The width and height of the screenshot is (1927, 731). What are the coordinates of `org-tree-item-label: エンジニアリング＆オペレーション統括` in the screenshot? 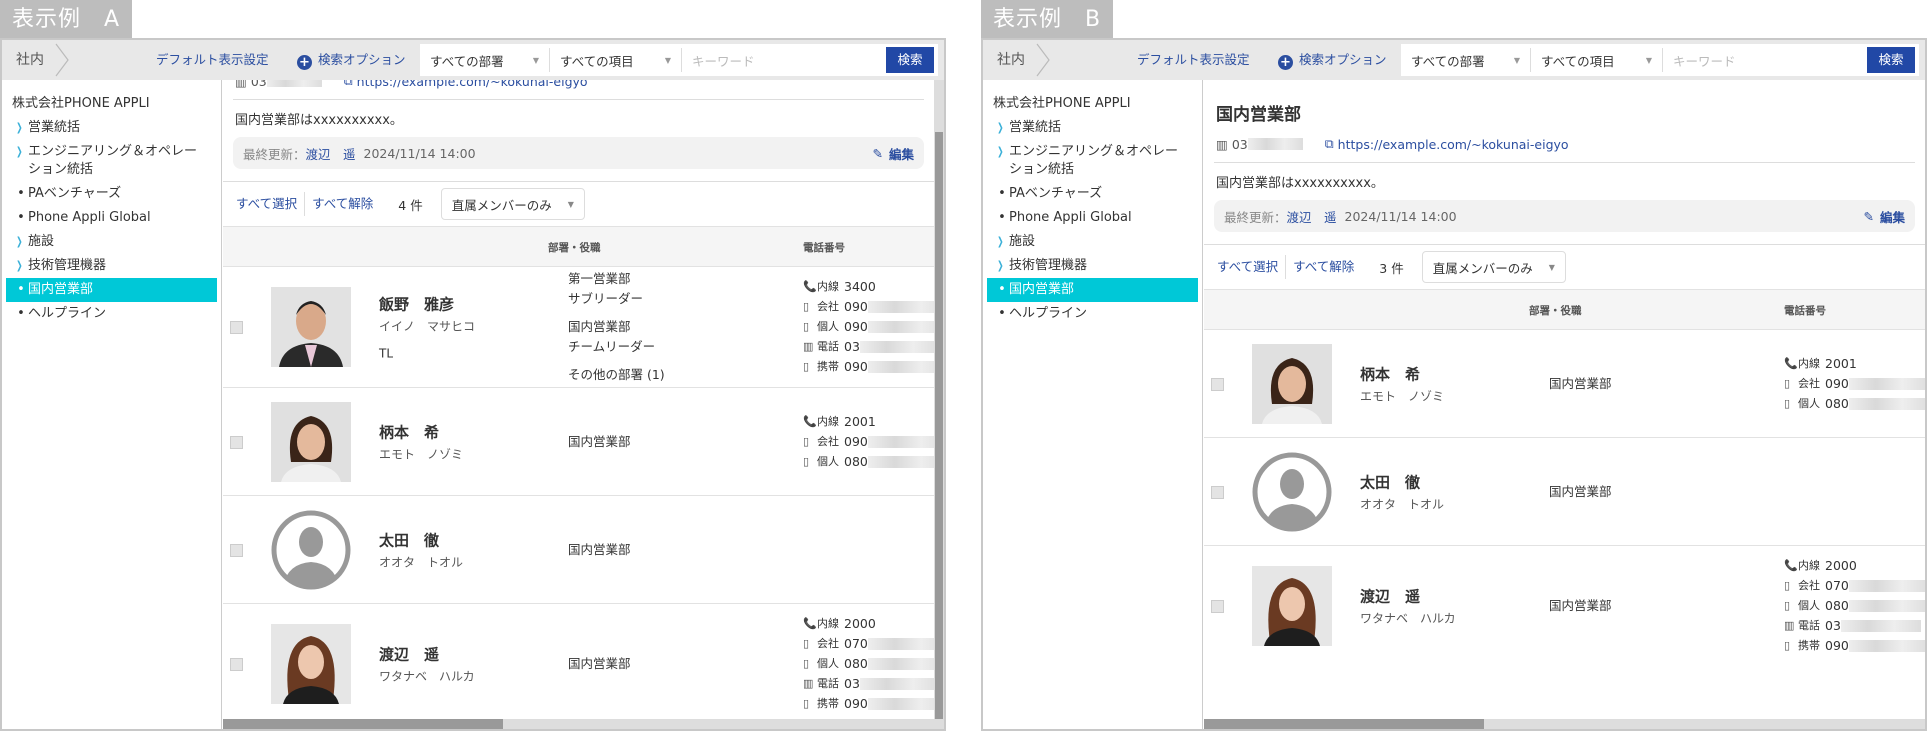 It's located at (113, 160).